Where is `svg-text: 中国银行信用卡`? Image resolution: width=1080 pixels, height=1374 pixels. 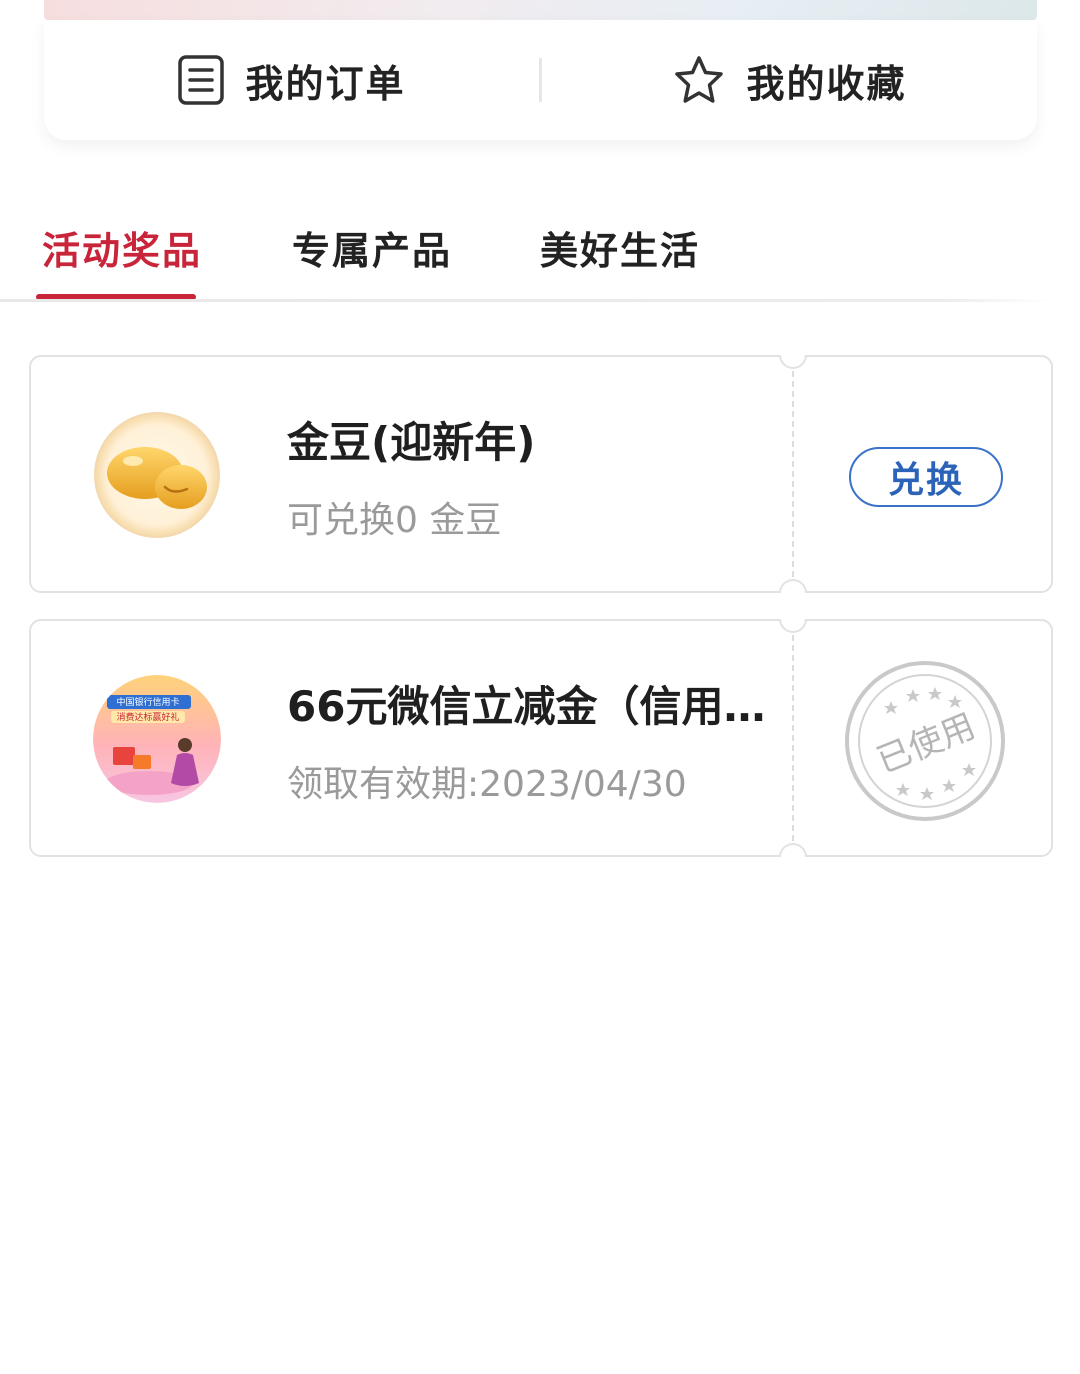 svg-text: 中国银行信用卡 is located at coordinates (147, 702).